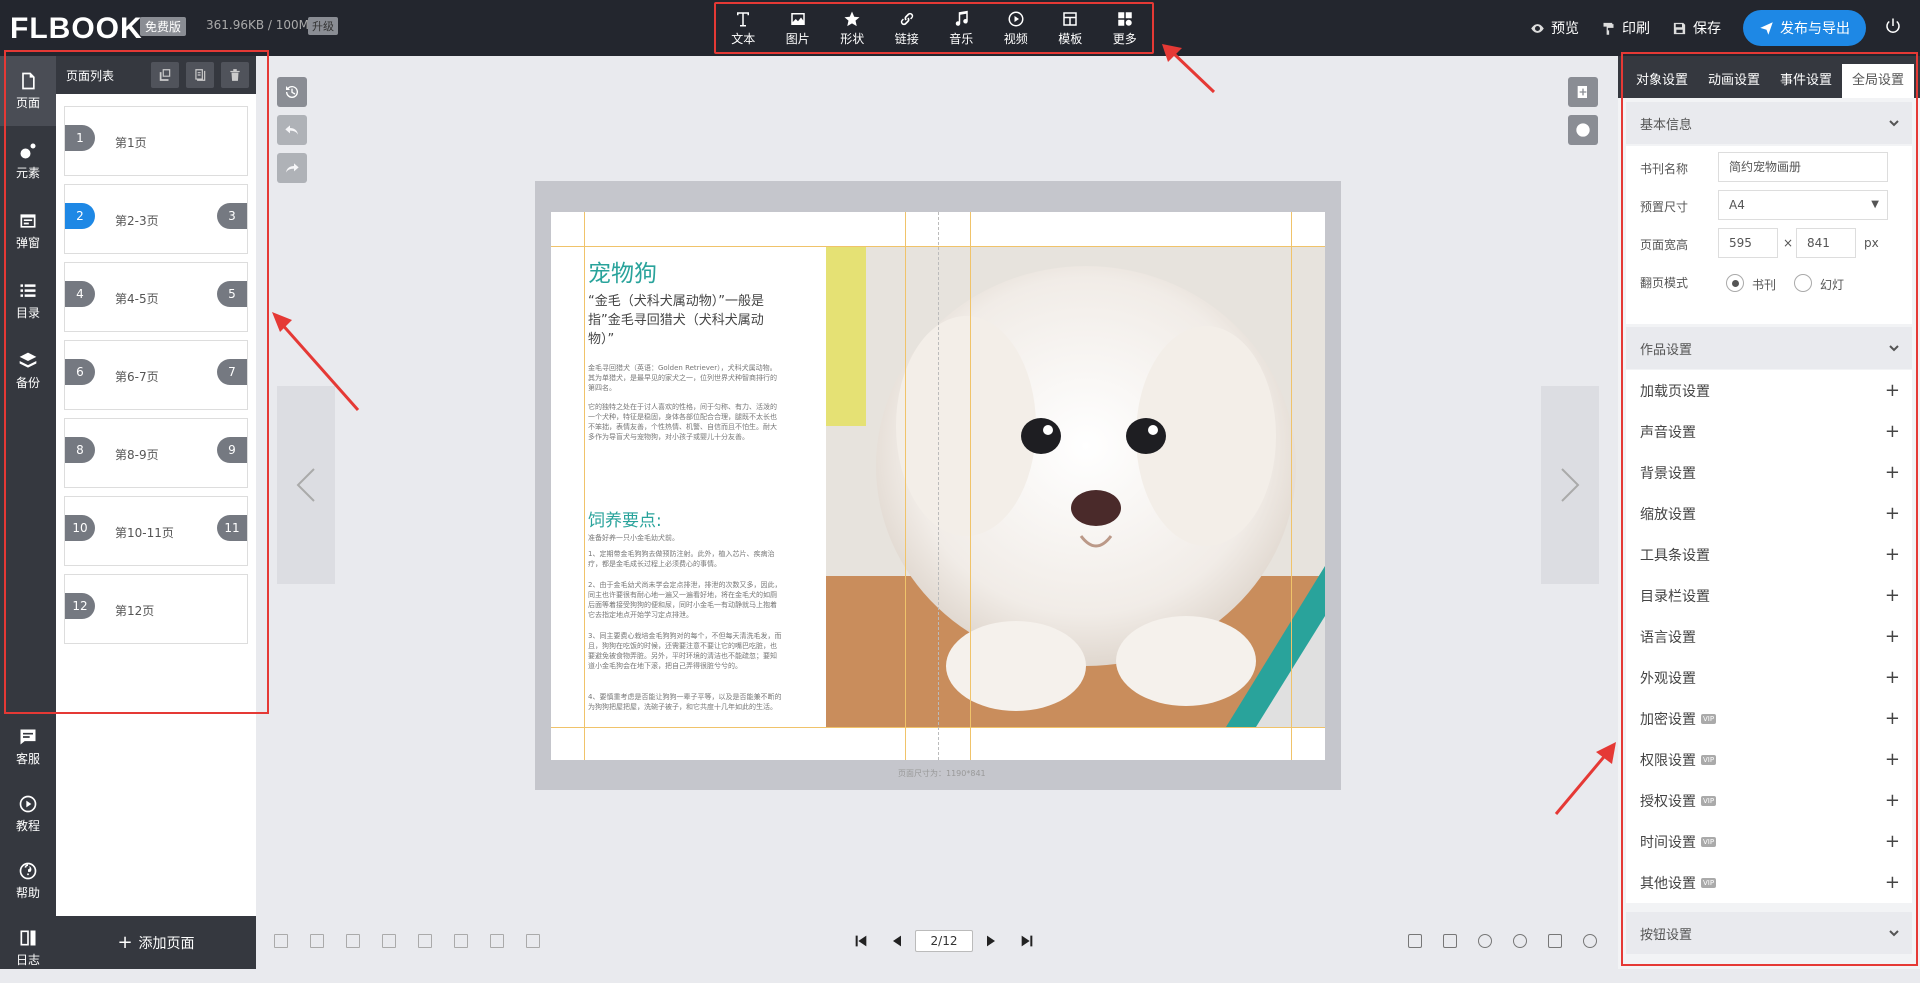 The width and height of the screenshot is (1920, 983). I want to click on tool-shape: 形状, so click(852, 28).